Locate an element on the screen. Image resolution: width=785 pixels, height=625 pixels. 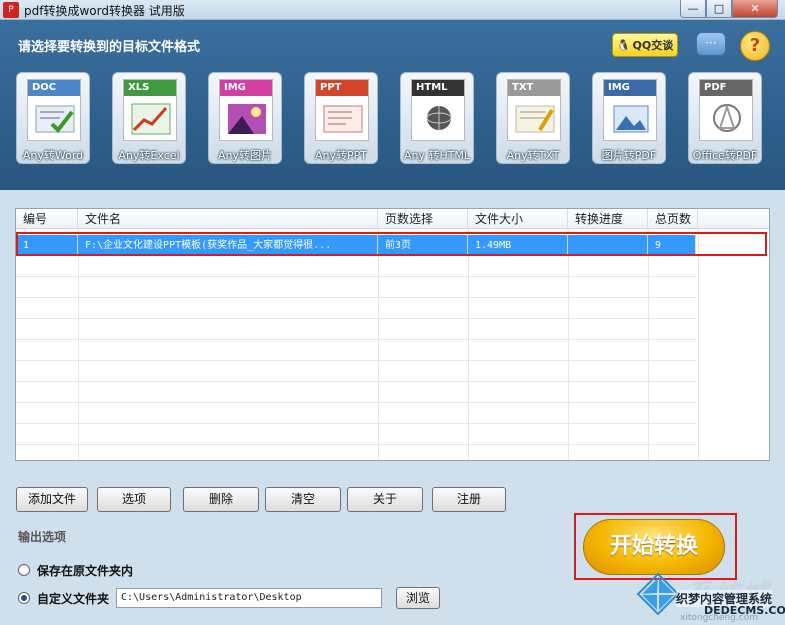
file-icon: PPT is located at coordinates (342, 110).